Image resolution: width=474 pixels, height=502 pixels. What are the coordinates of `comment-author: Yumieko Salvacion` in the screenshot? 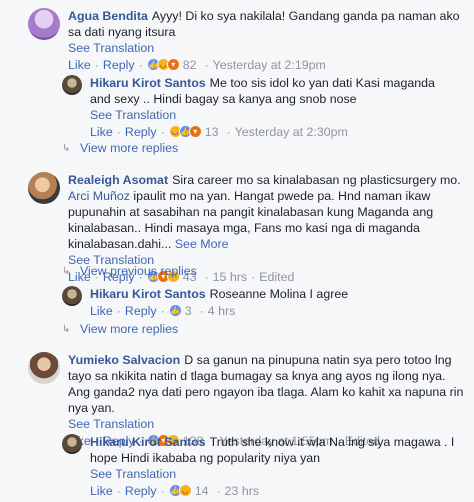 It's located at (124, 360).